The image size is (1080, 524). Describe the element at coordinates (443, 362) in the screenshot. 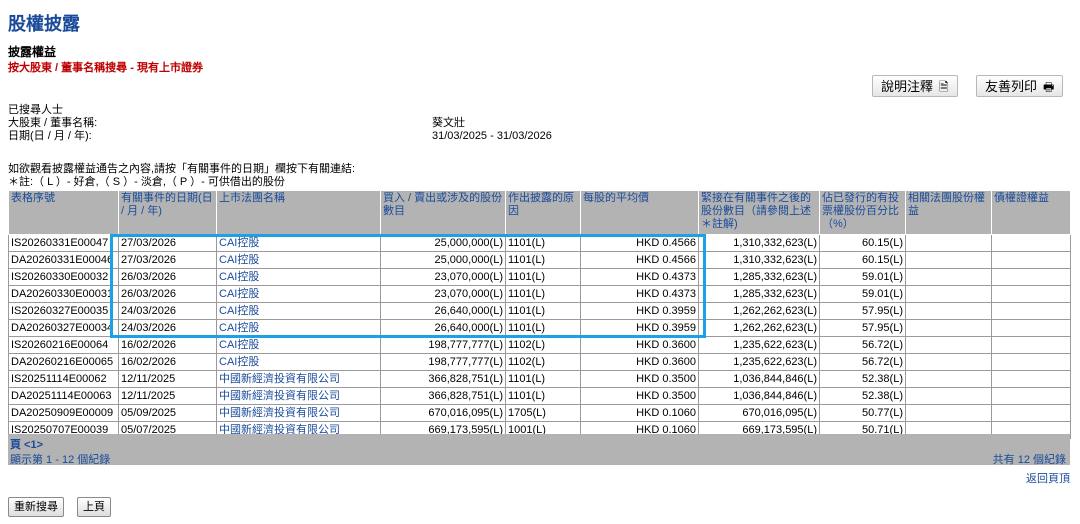

I see `shares-cell: 198,777,777(L)` at that location.